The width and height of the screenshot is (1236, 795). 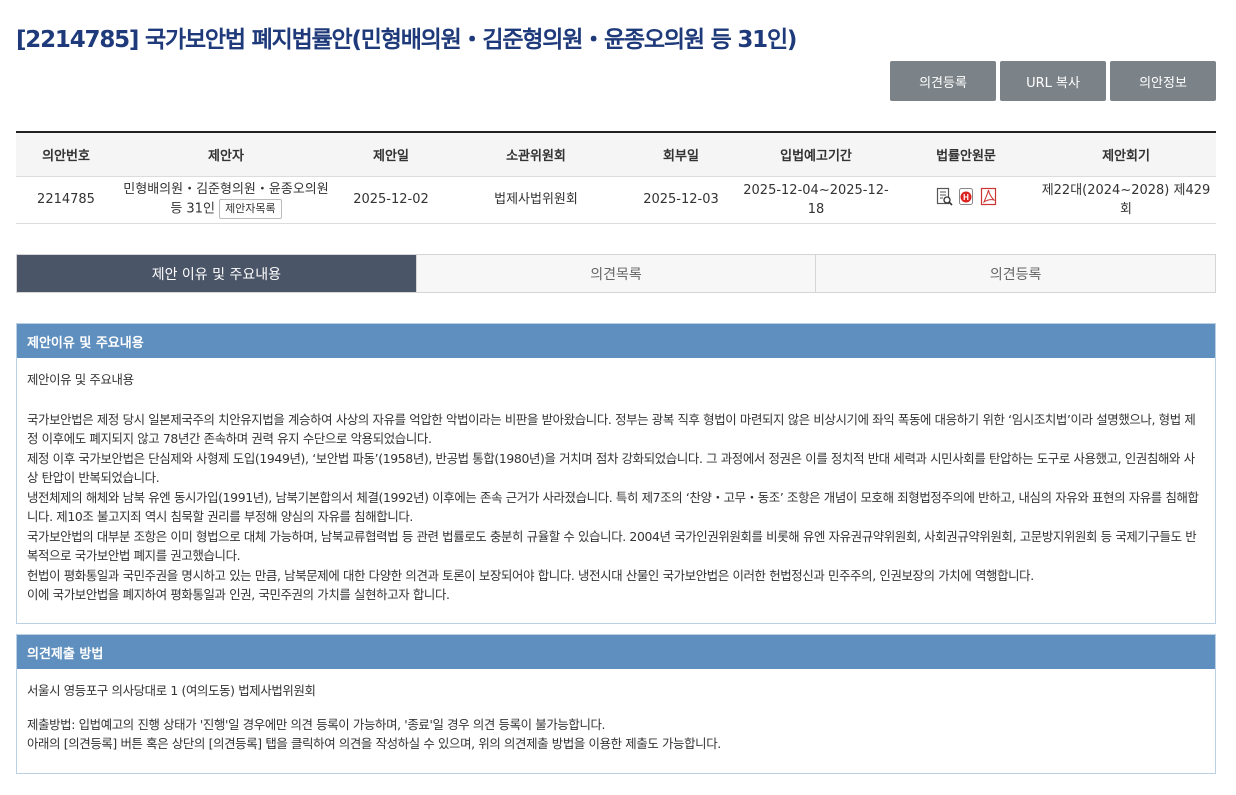 I want to click on header-notice-period: 입법예고기간, so click(x=816, y=154).